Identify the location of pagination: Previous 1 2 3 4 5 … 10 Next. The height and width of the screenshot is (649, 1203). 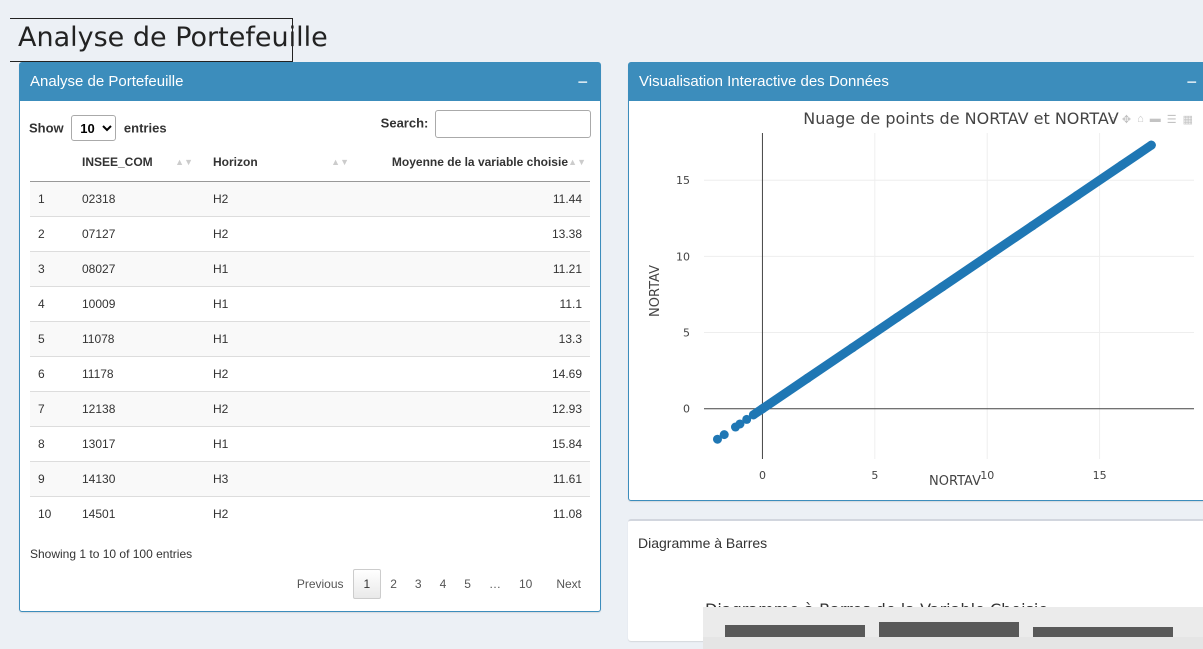
(439, 584).